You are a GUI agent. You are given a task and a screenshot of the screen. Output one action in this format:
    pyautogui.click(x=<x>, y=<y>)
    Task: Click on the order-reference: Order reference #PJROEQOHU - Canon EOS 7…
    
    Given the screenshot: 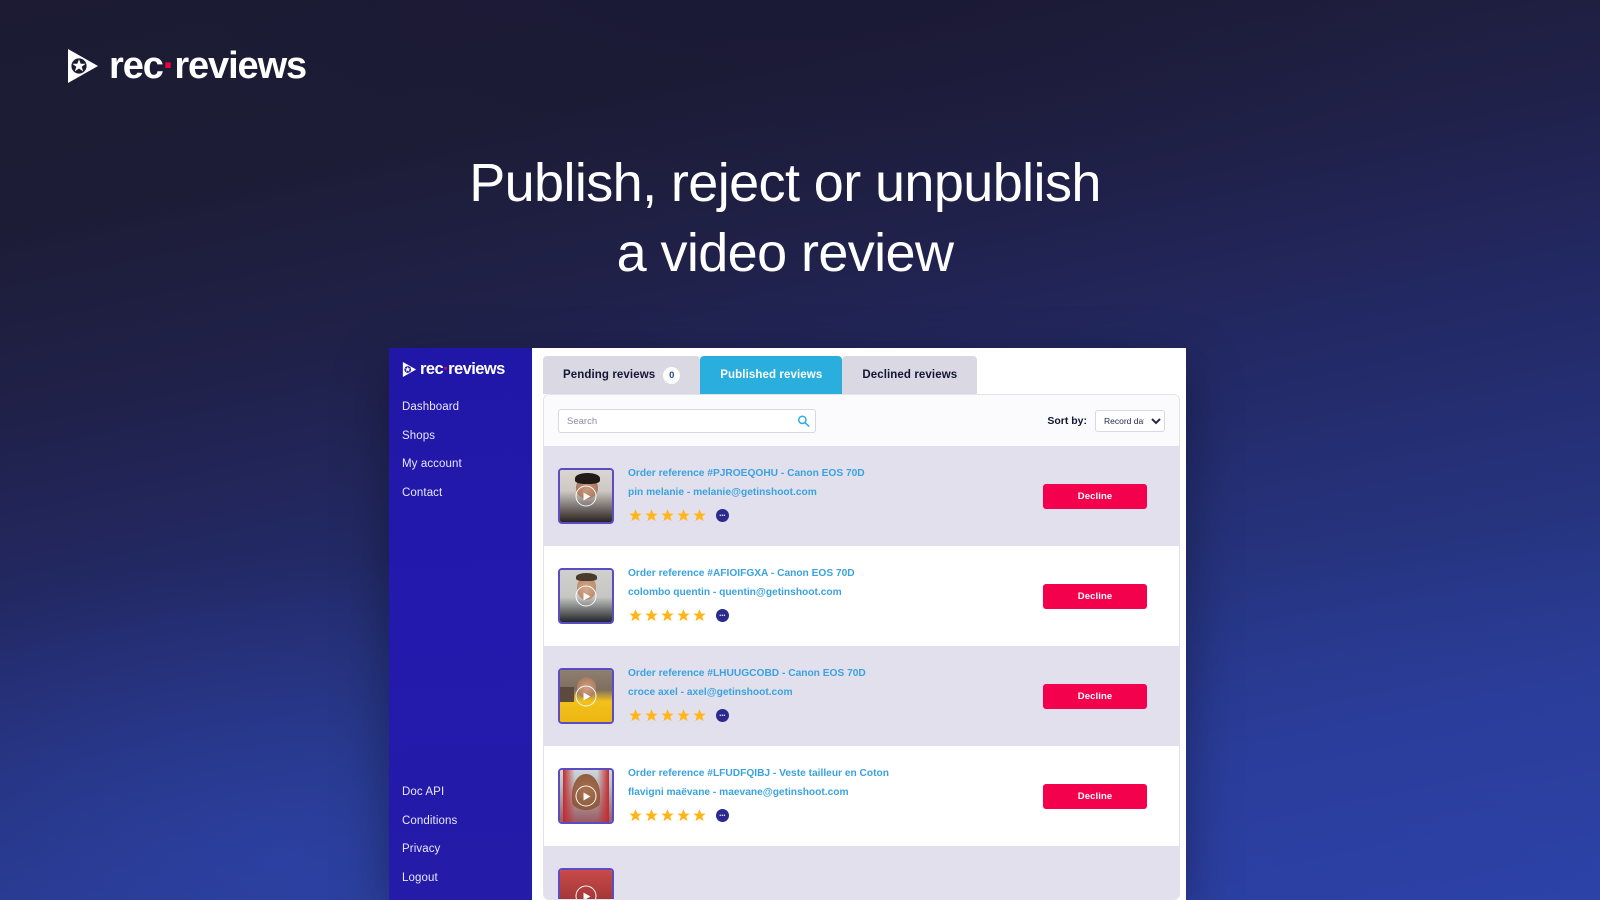 What is the action you would take?
    pyautogui.click(x=746, y=473)
    